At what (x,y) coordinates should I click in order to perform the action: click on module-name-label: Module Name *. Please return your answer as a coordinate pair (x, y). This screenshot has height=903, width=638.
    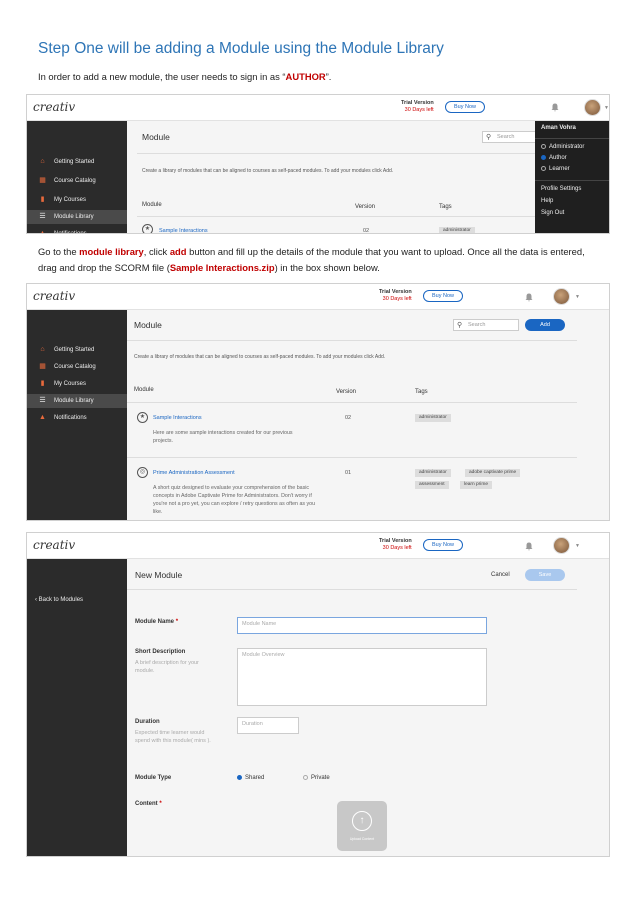
    Looking at the image, I should click on (157, 622).